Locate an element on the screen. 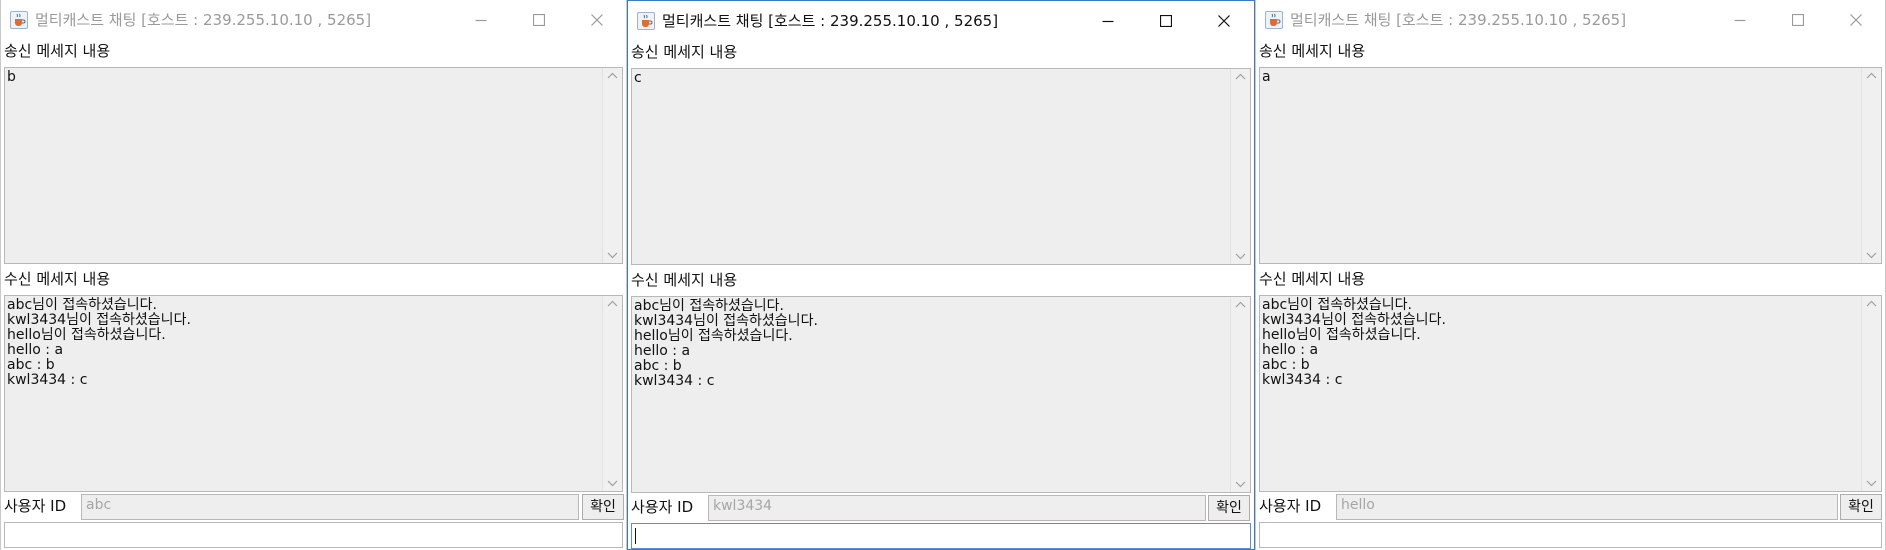 This screenshot has height=550, width=1886. user-id-value: kwl3434 is located at coordinates (743, 506).